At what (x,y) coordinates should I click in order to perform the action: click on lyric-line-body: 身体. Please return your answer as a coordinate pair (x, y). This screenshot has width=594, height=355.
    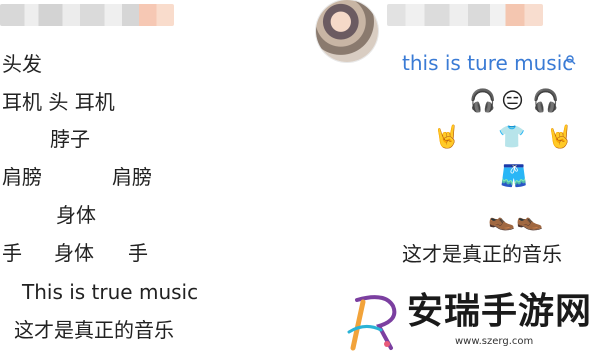
    Looking at the image, I should click on (76, 215).